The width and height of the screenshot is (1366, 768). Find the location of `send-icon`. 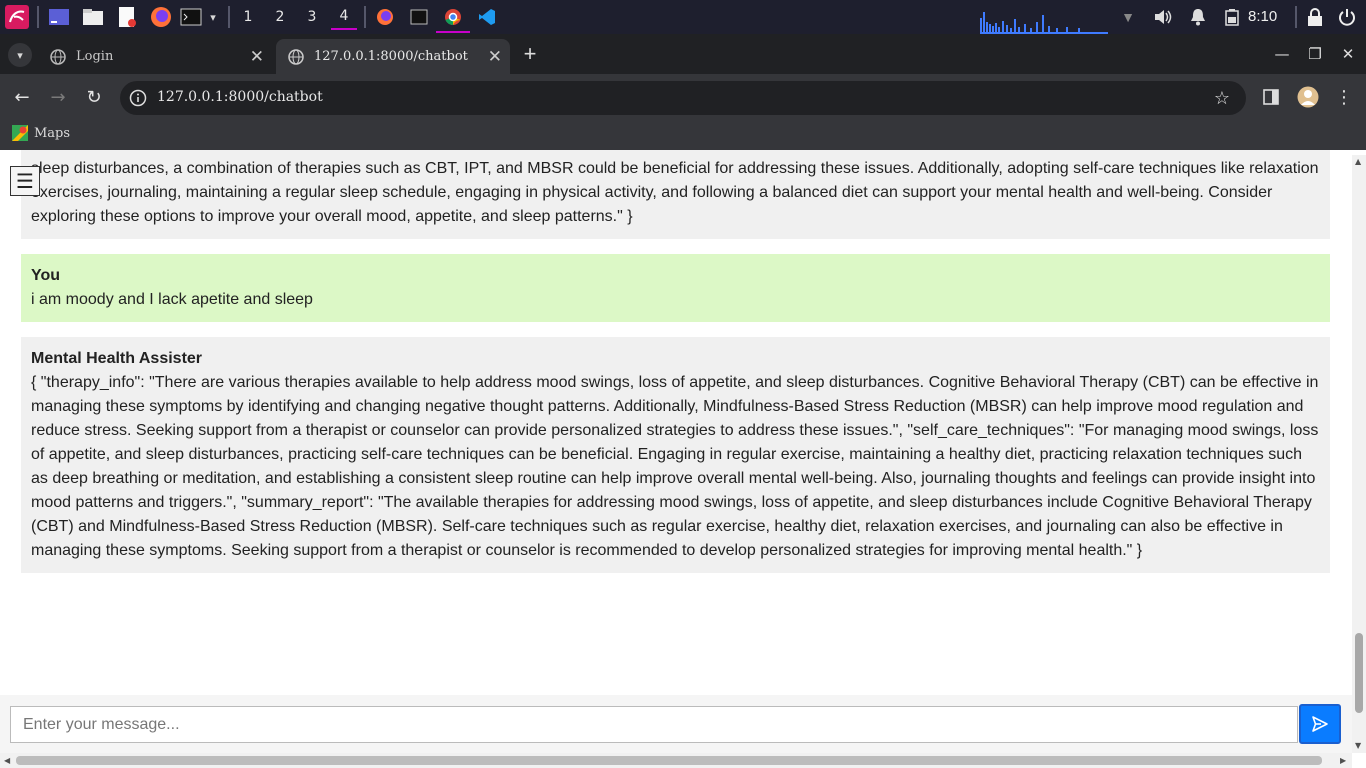

send-icon is located at coordinates (1320, 724).